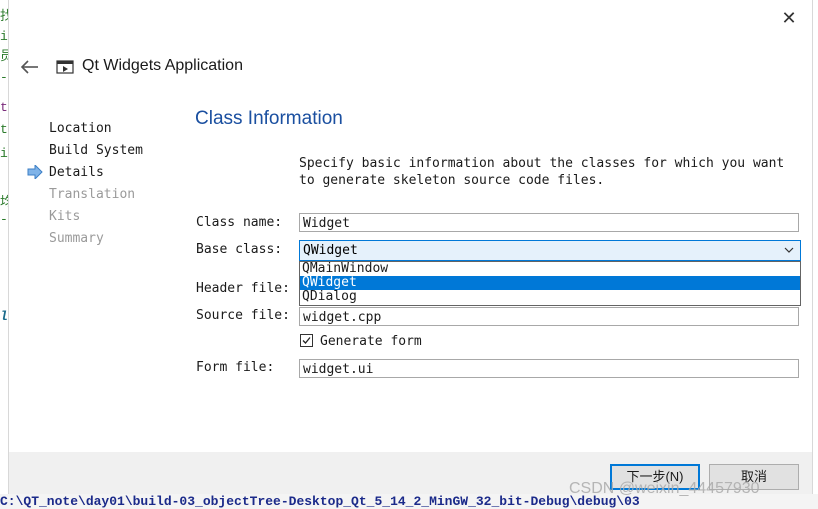 Image resolution: width=818 pixels, height=509 pixels. What do you see at coordinates (76, 238) in the screenshot?
I see `step-summary: Summary` at bounding box center [76, 238].